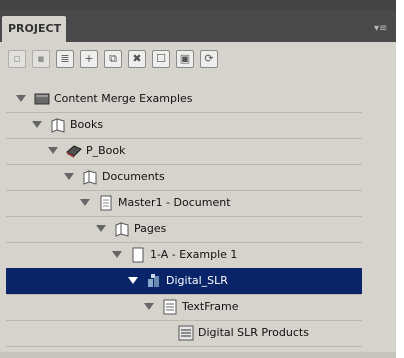 The image size is (404, 358). What do you see at coordinates (113, 59) in the screenshot?
I see `toolbar-button-5: ⧉` at bounding box center [113, 59].